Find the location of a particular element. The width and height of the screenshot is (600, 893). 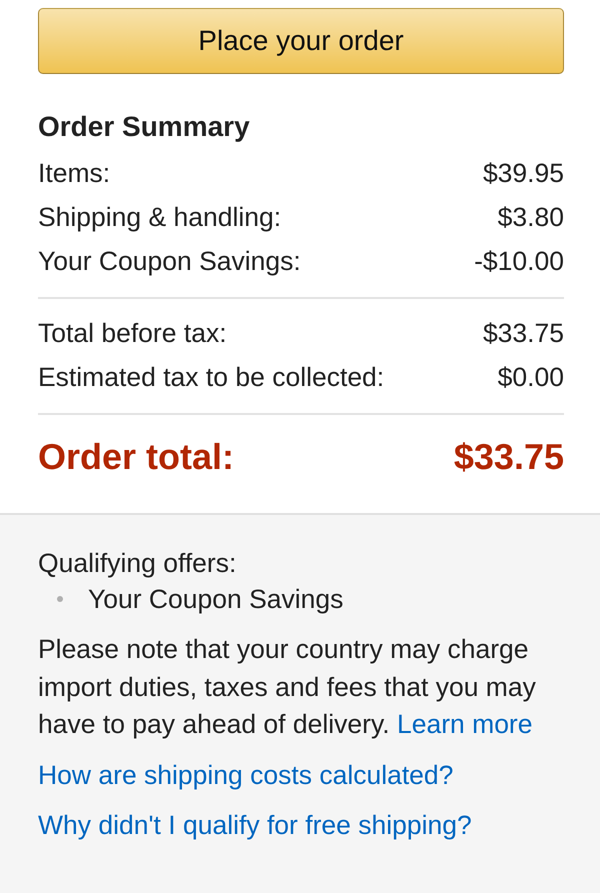

order-total-amount: $33.75 is located at coordinates (509, 457).